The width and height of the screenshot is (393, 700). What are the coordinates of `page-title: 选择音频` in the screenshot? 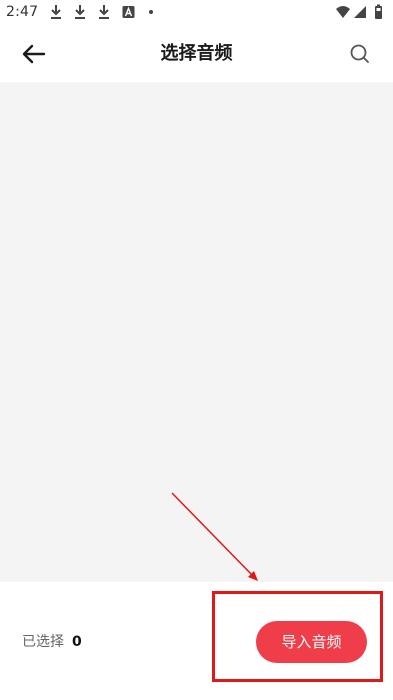 It's located at (196, 53).